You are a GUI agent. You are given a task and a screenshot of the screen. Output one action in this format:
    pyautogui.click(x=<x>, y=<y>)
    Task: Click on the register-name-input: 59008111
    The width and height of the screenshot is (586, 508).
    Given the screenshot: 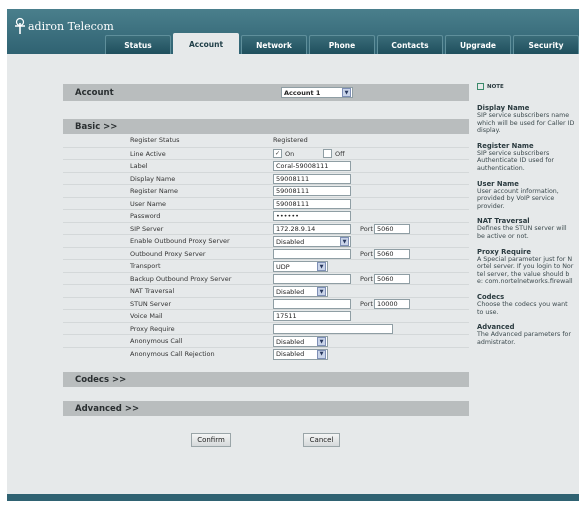 What is the action you would take?
    pyautogui.click(x=312, y=191)
    